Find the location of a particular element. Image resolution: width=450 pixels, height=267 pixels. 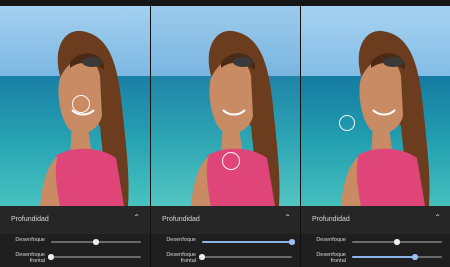

blur-slider-fill is located at coordinates (247, 242).